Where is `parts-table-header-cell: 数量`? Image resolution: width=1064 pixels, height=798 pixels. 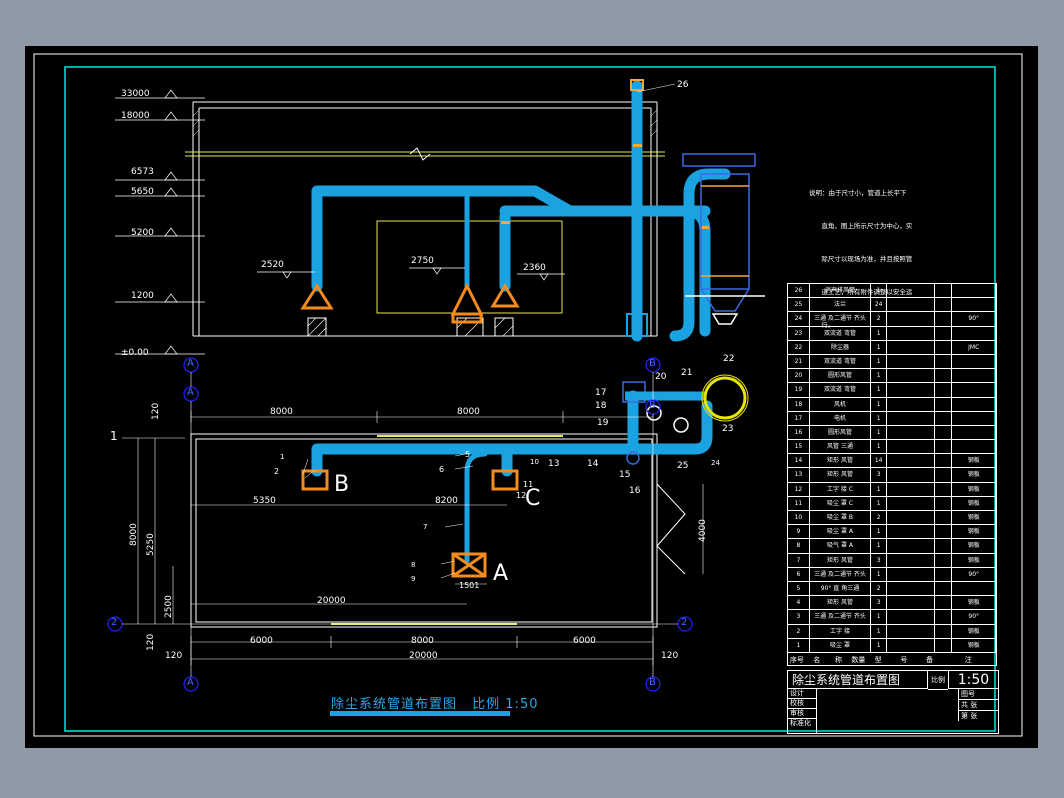 parts-table-header-cell: 数量 is located at coordinates (858, 659).